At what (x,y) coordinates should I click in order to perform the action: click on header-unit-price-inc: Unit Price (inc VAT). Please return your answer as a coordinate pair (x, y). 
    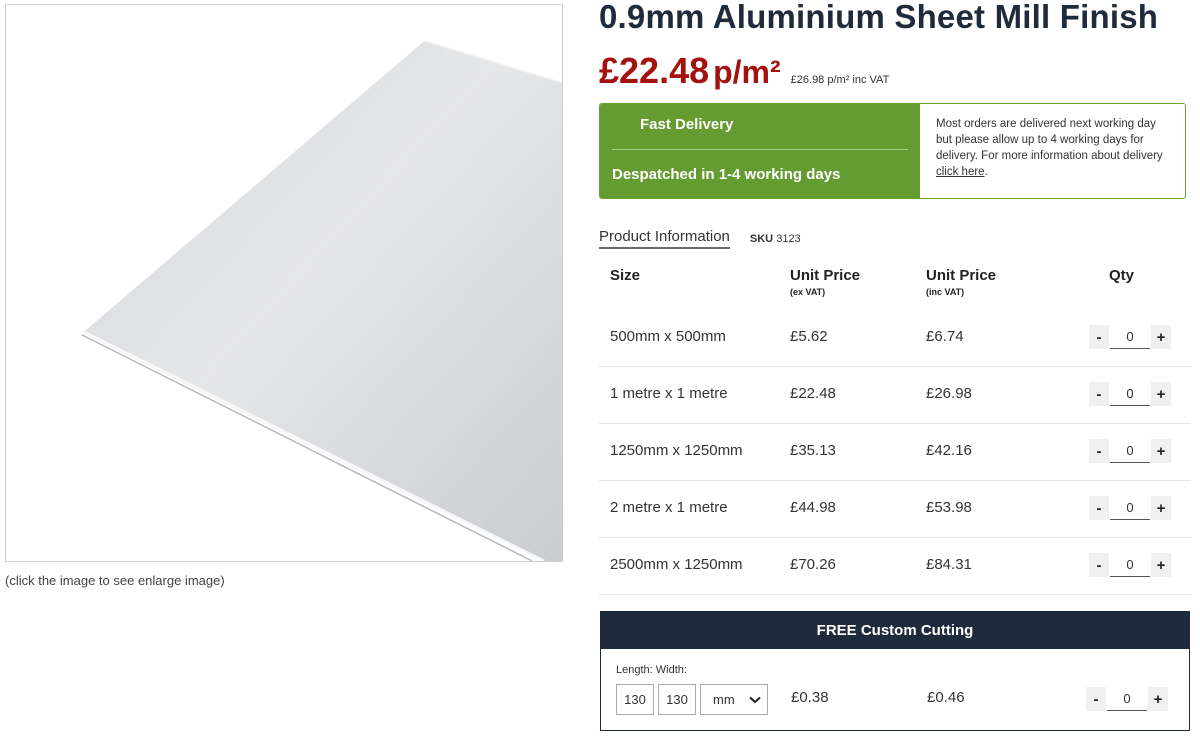
    Looking at the image, I should click on (961, 282).